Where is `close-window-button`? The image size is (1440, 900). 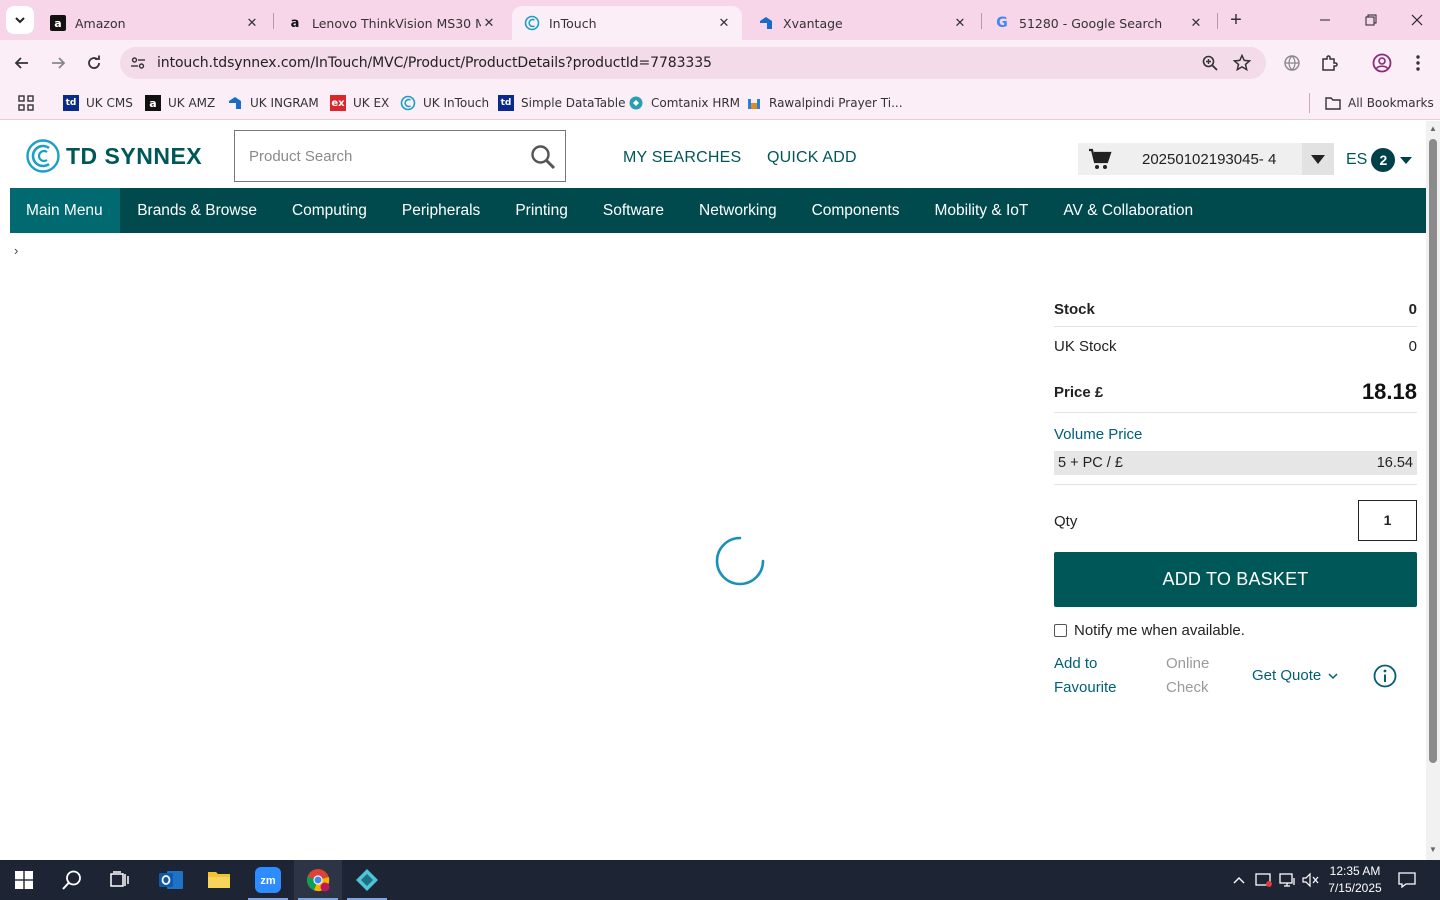 close-window-button is located at coordinates (1417, 20).